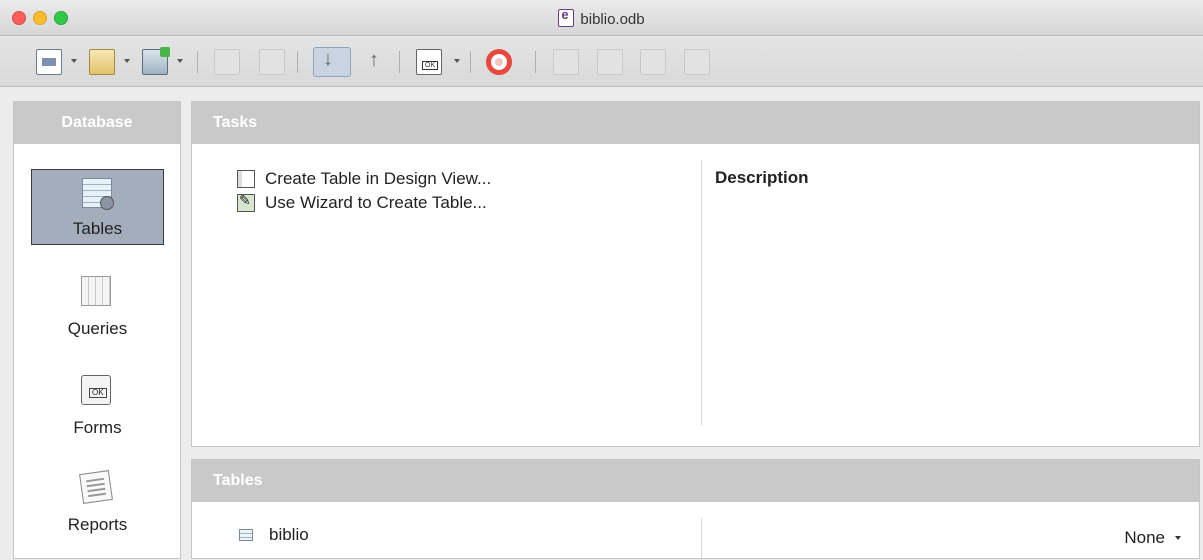  What do you see at coordinates (653, 62) in the screenshot?
I see `delete-icon` at bounding box center [653, 62].